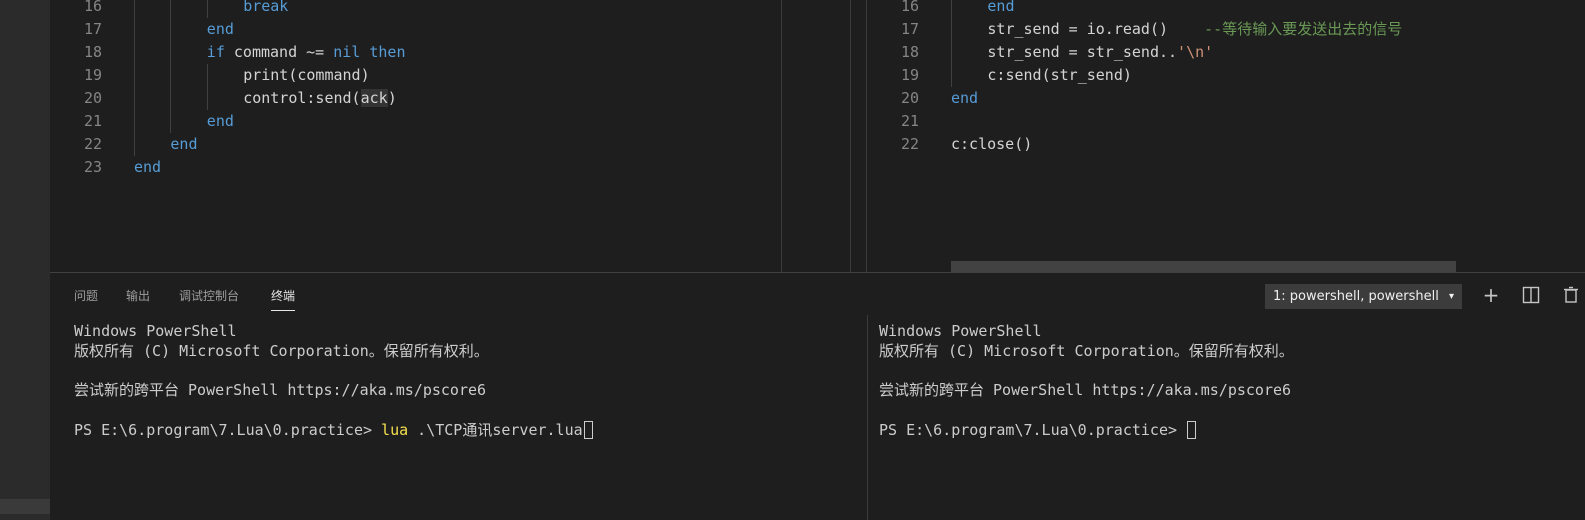  What do you see at coordinates (458, 52) in the screenshot?
I see `code-line: 18 if command ~= nil then` at bounding box center [458, 52].